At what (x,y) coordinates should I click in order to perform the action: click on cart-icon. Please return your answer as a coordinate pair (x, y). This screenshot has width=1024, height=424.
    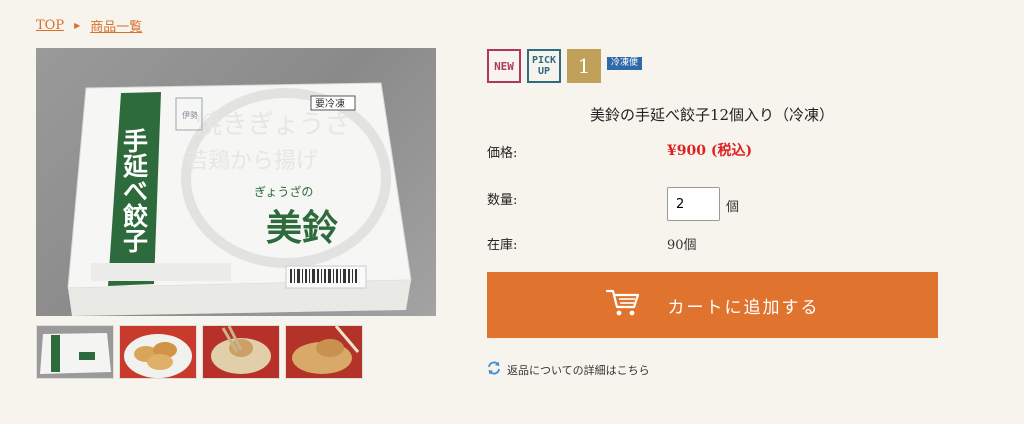
    Looking at the image, I should click on (622, 305).